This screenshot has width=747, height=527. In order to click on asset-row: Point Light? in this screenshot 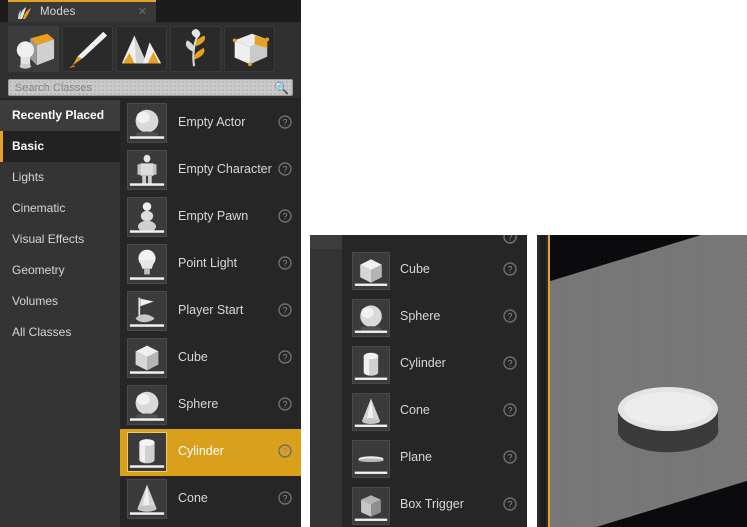, I will do `click(210, 264)`.